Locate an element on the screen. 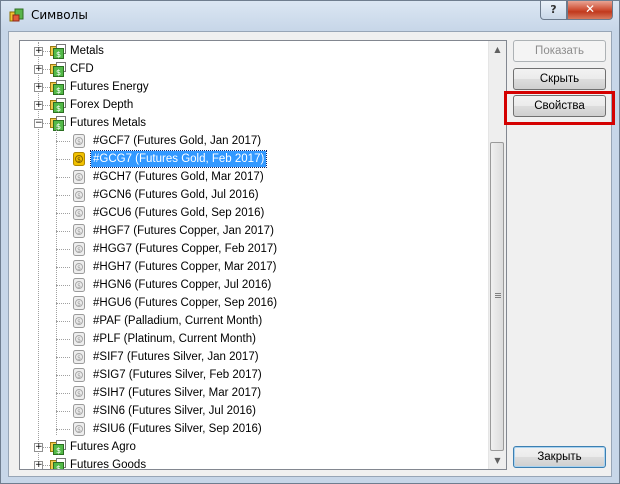 The image size is (620, 484). tree-group-row: + $ Metals is located at coordinates (254, 51).